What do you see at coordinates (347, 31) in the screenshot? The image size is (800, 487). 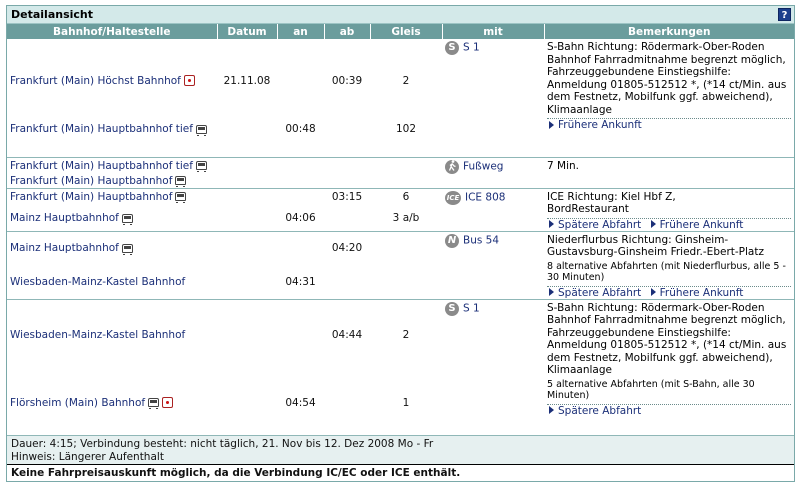 I see `col-header-dep: ab` at bounding box center [347, 31].